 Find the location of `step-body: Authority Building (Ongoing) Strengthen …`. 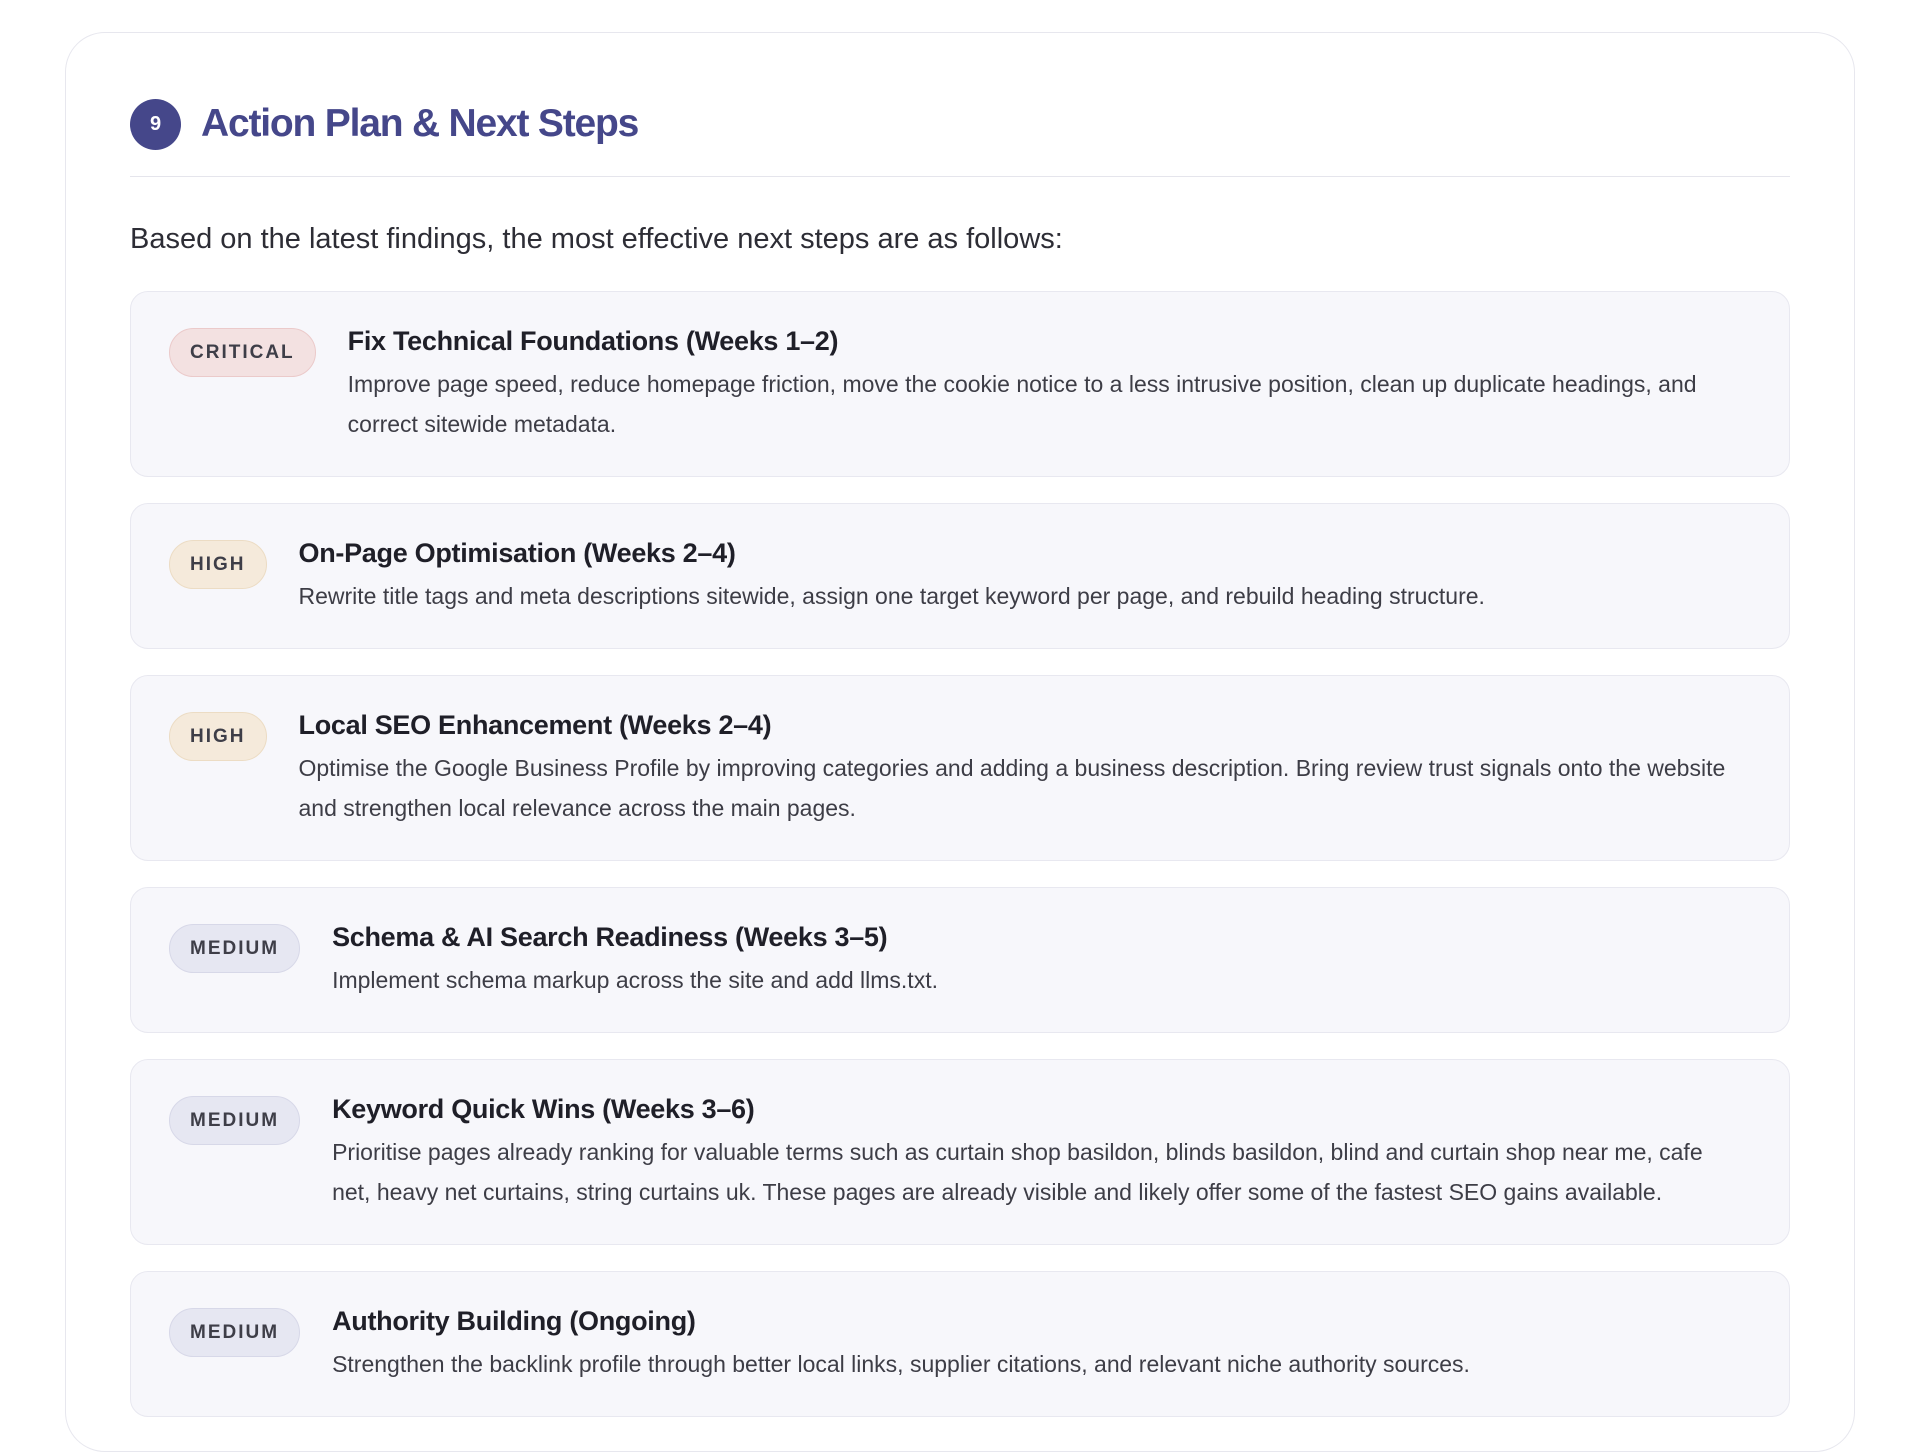

step-body: Authority Building (Ongoing) Strengthen … is located at coordinates (1039, 1344).